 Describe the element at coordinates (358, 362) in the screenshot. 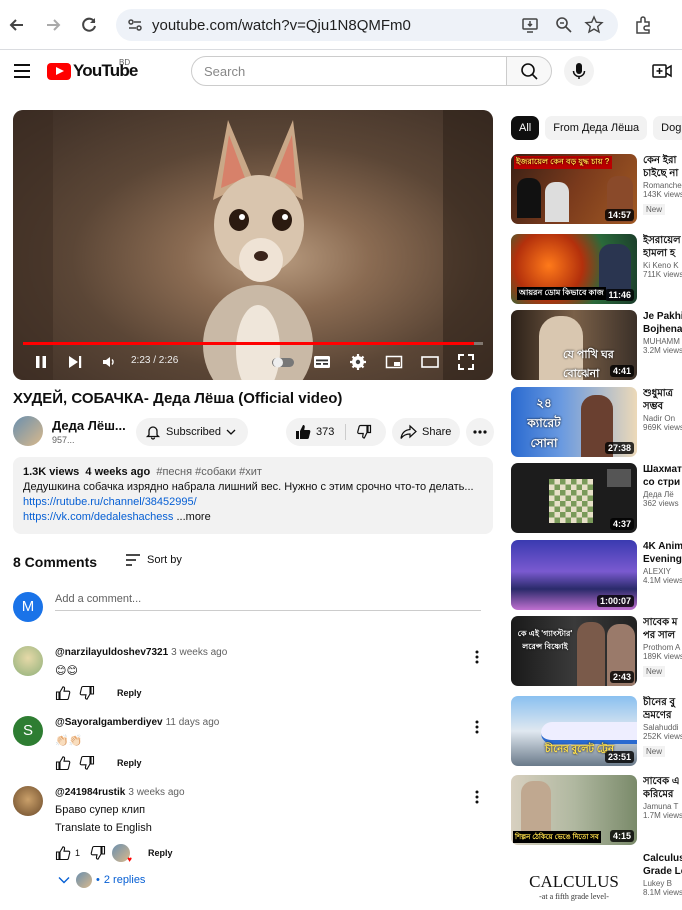

I see `settings-gear-icon` at that location.